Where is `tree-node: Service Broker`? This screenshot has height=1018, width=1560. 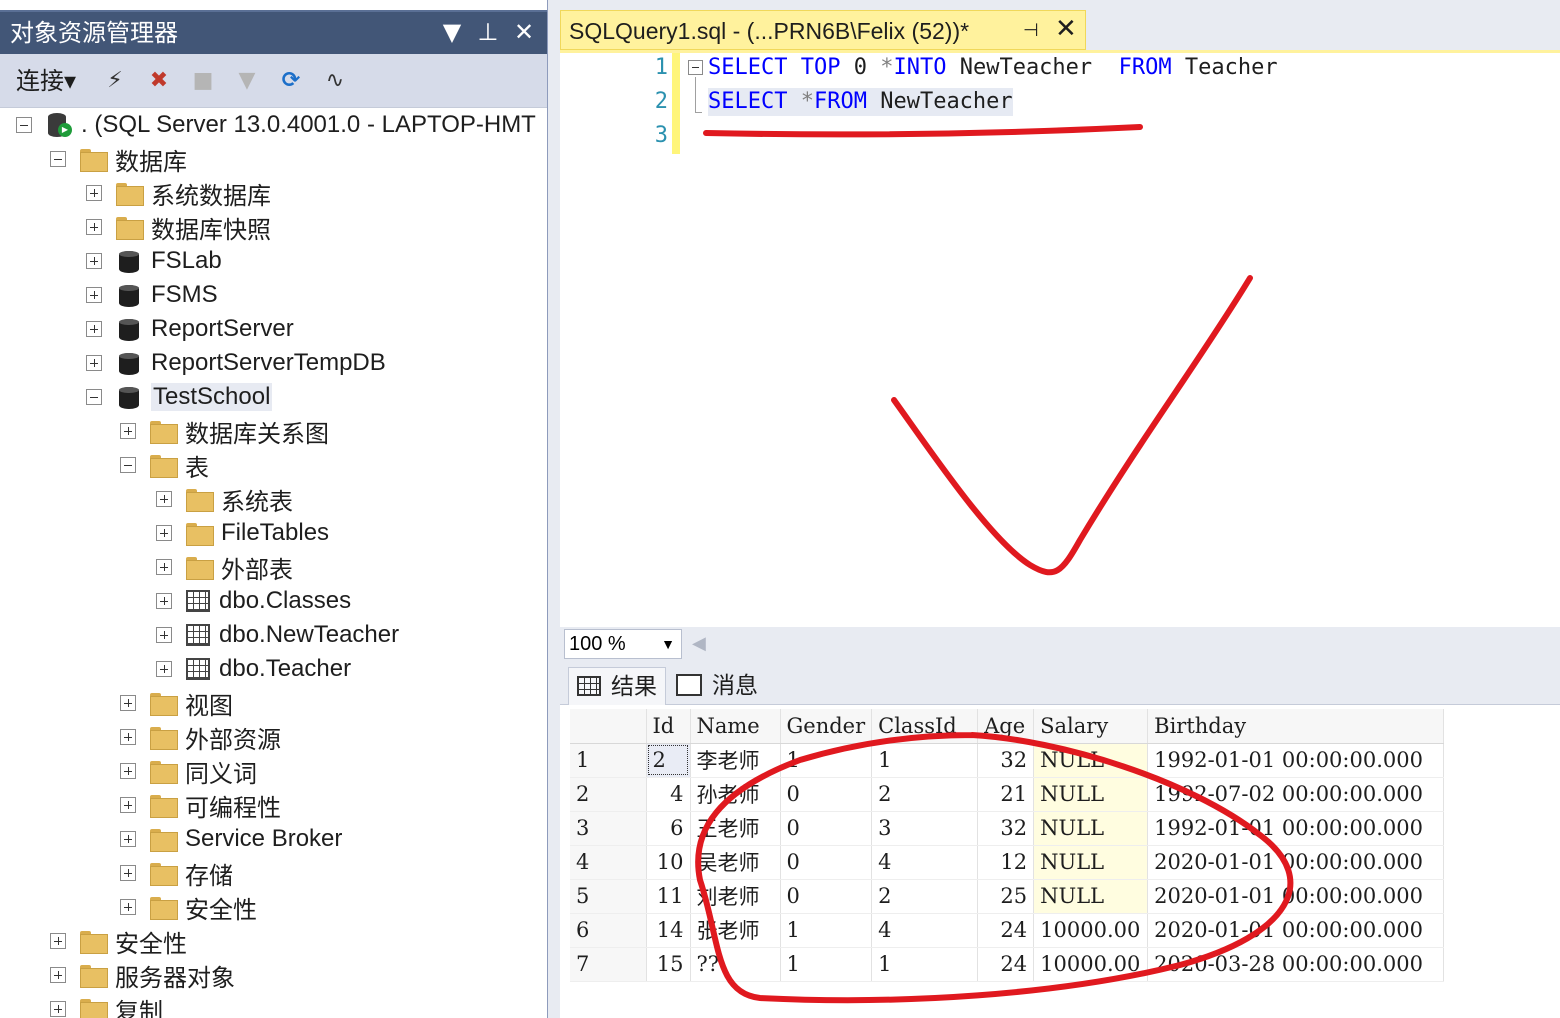
tree-node: Service Broker is located at coordinates (231, 839).